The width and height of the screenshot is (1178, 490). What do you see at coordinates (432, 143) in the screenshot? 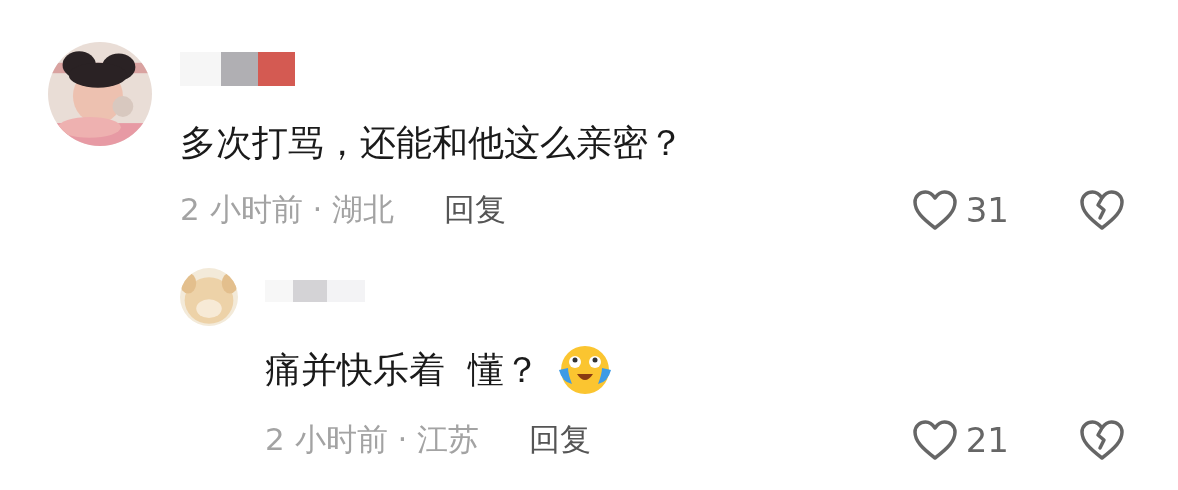
I see `comment-text: 多次打骂，还能和他这么亲密？` at bounding box center [432, 143].